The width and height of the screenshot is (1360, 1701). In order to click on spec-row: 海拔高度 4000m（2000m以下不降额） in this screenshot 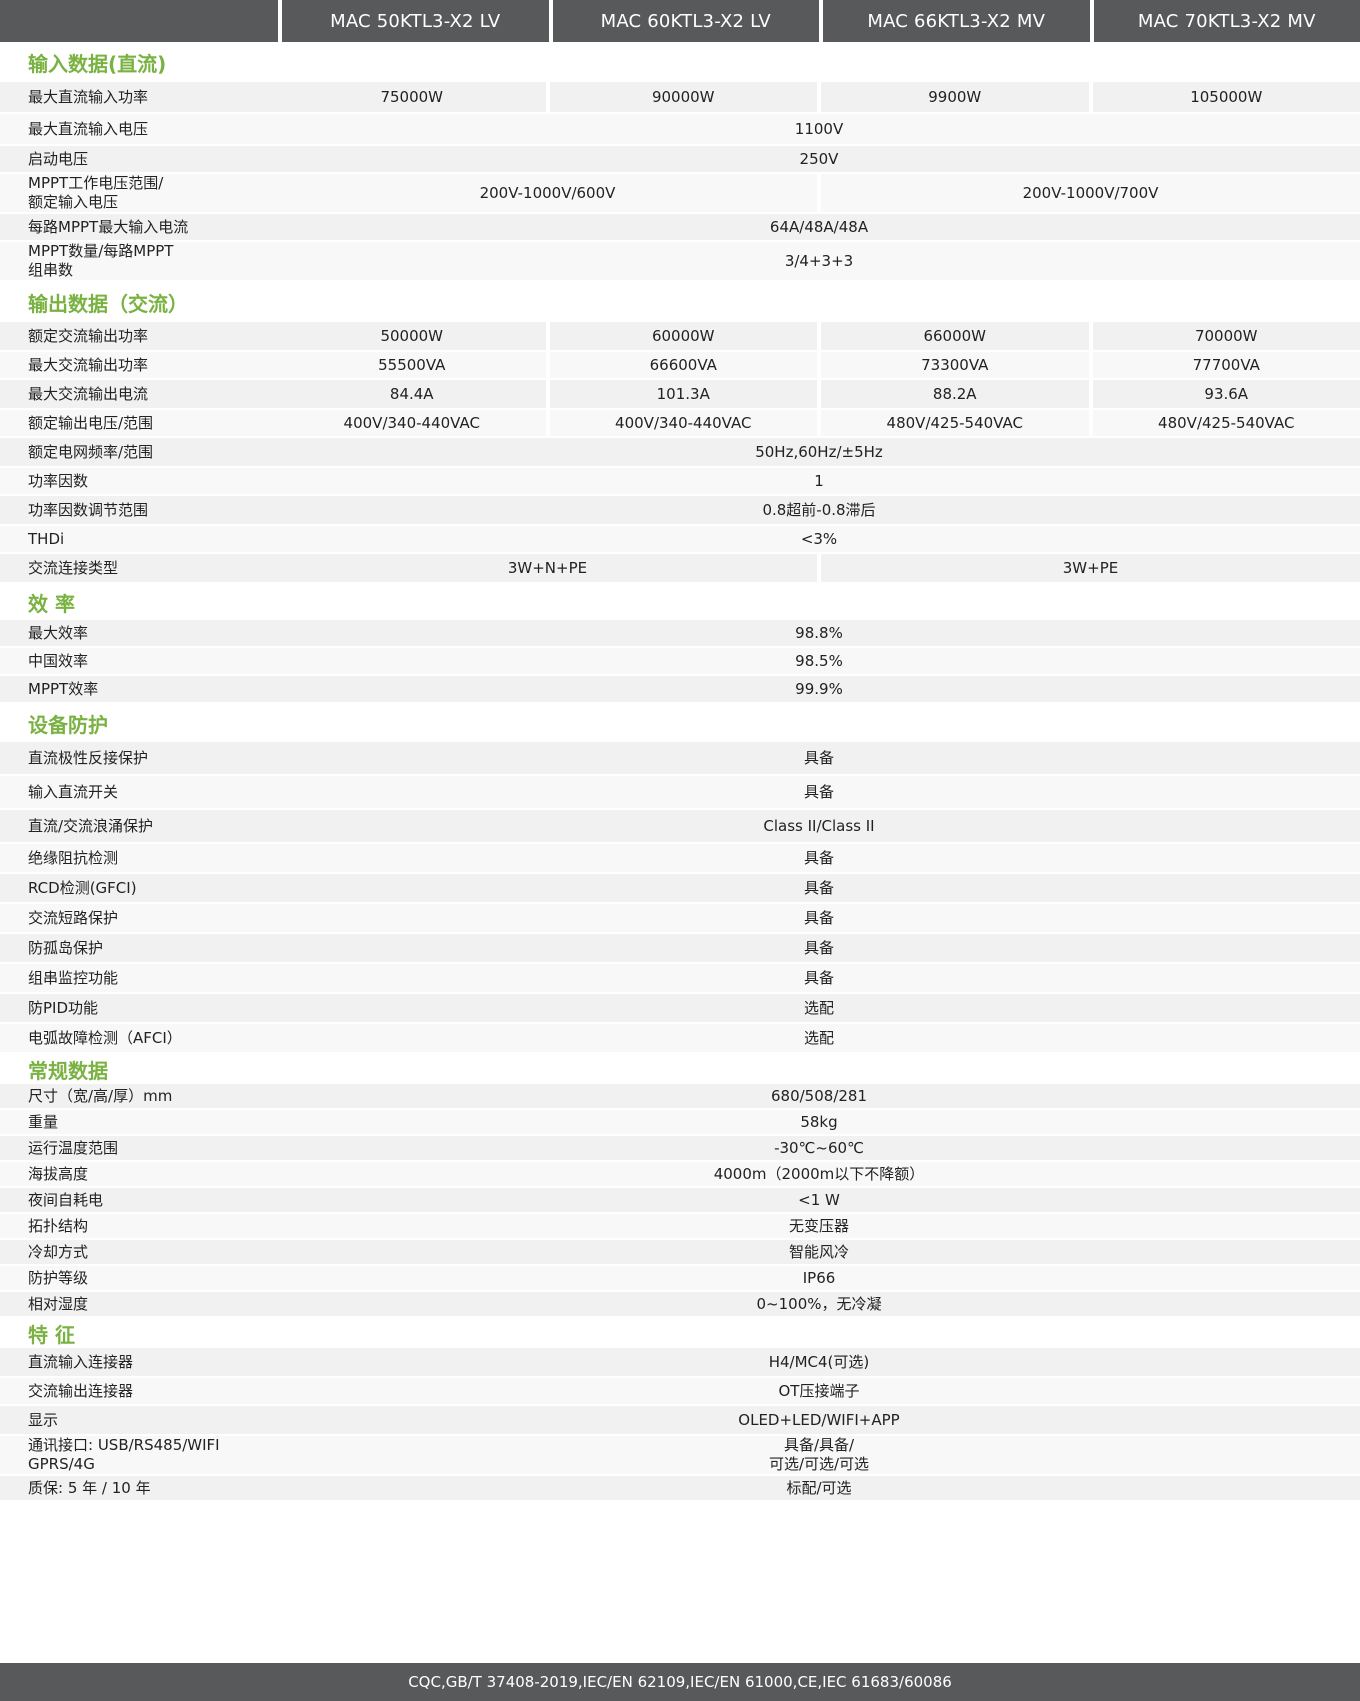, I will do `click(680, 1174)`.